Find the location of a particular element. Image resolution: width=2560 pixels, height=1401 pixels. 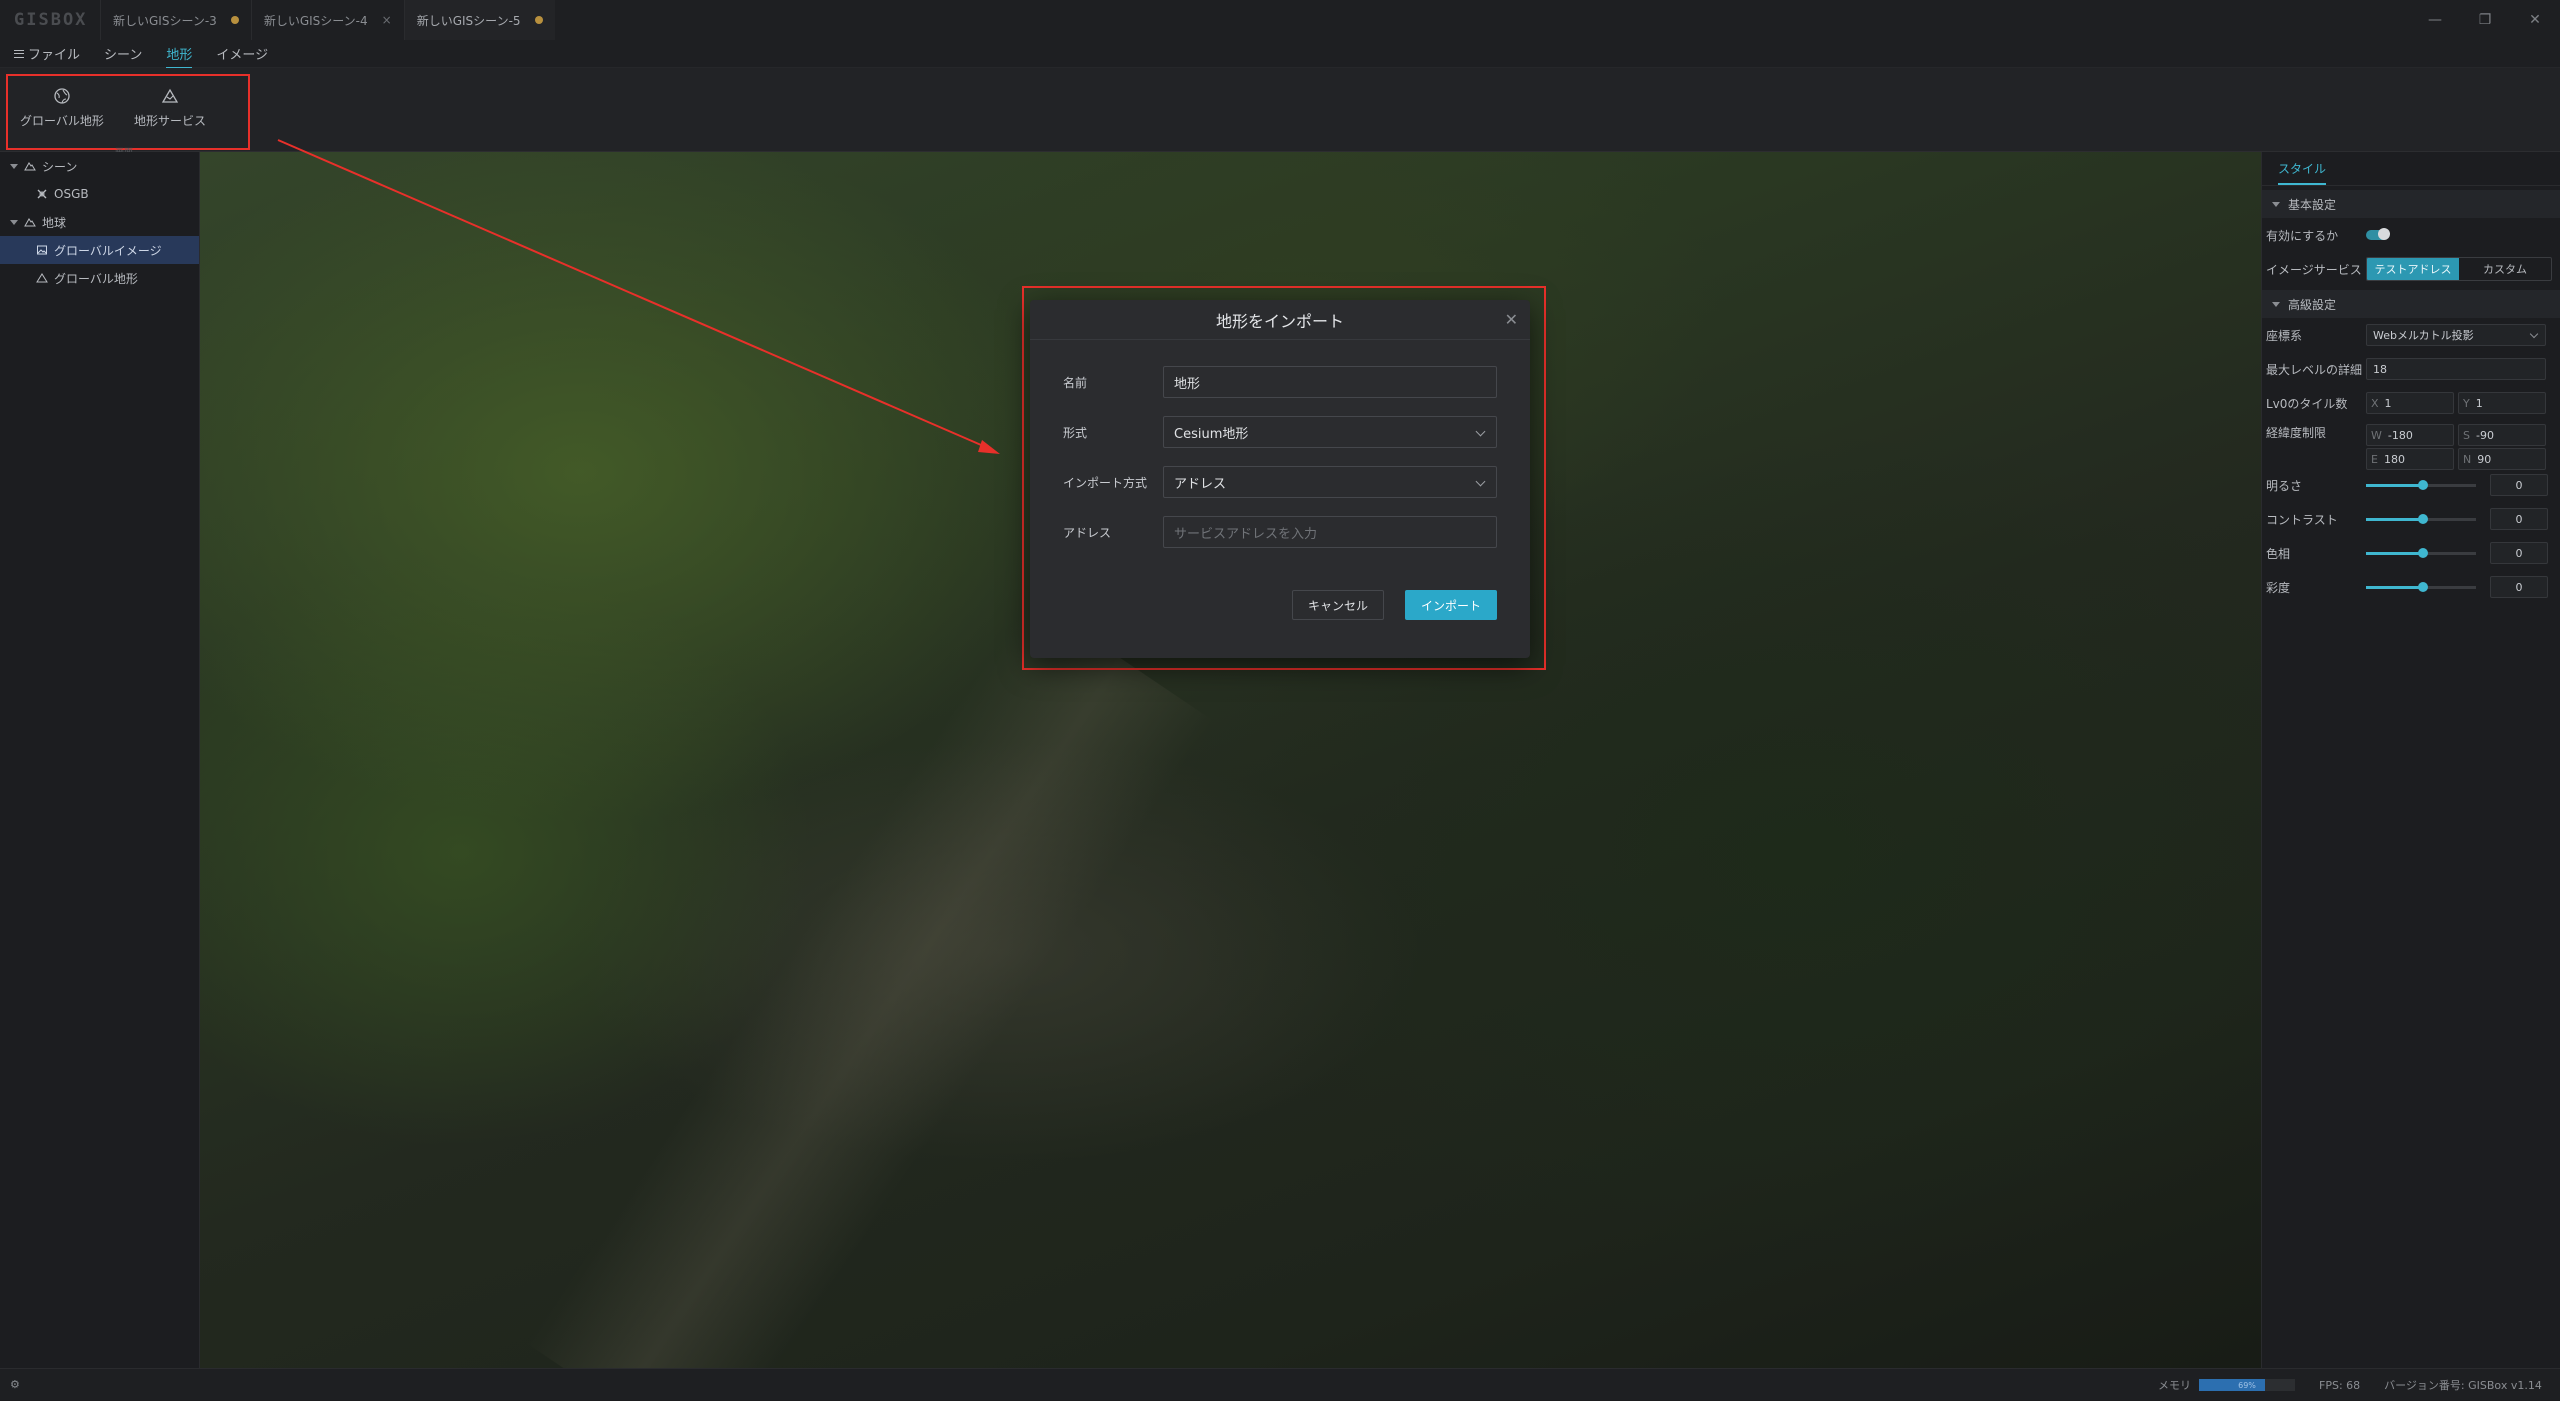

bounds-grid: W -180 S -90 E 180 N 90 is located at coordinates (2456, 447).